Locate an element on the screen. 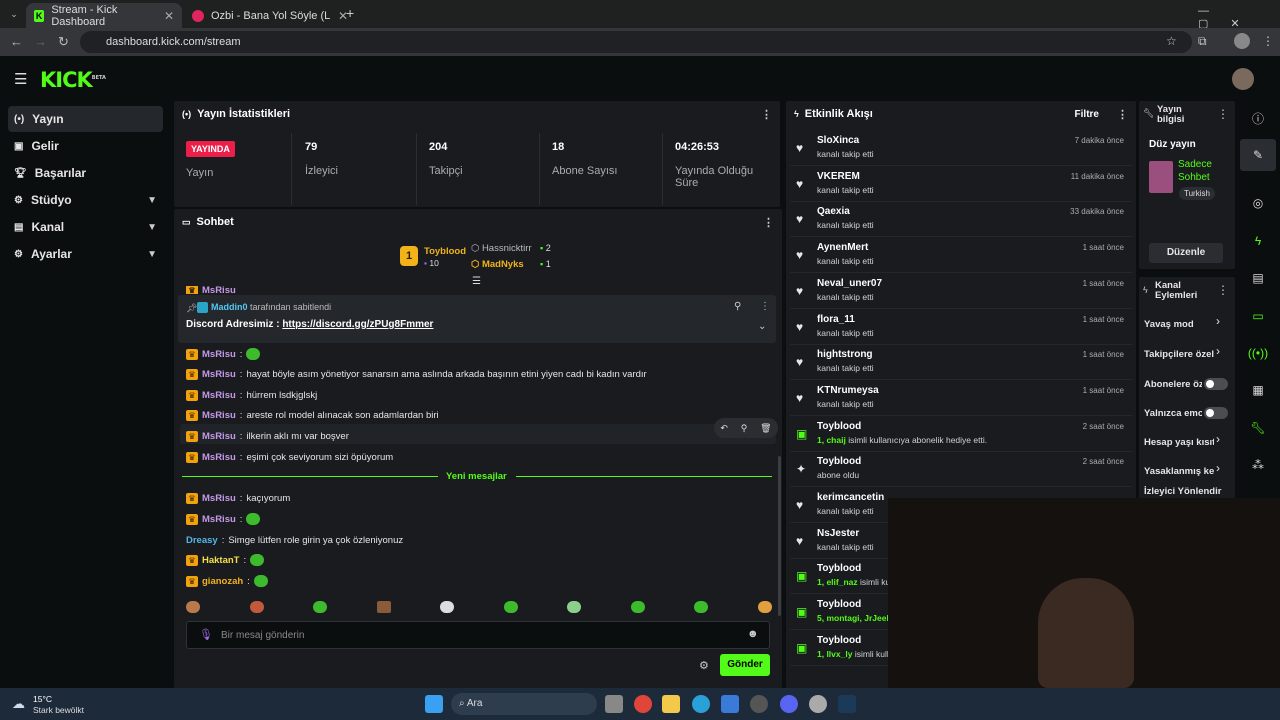 This screenshot has height=720, width=1280. app-icon is located at coordinates (759, 704).